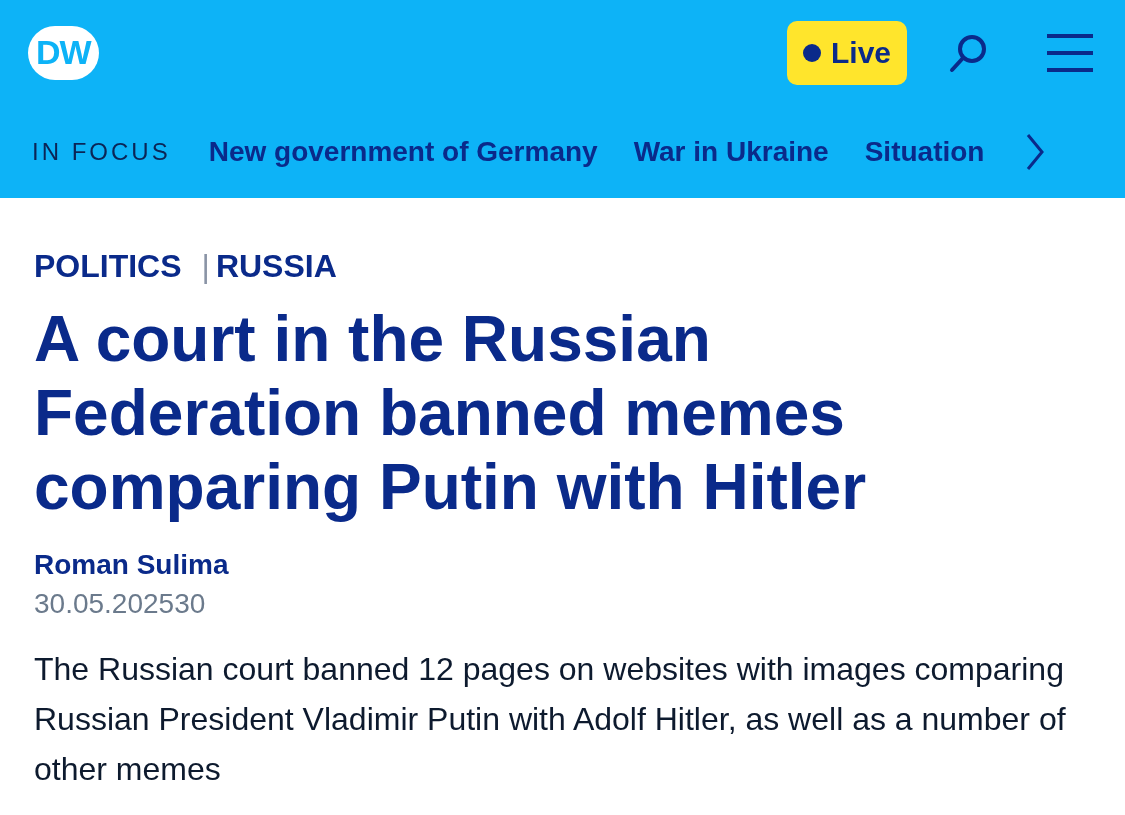 The height and width of the screenshot is (815, 1125). What do you see at coordinates (924, 151) in the screenshot?
I see `focus-link: Situation` at bounding box center [924, 151].